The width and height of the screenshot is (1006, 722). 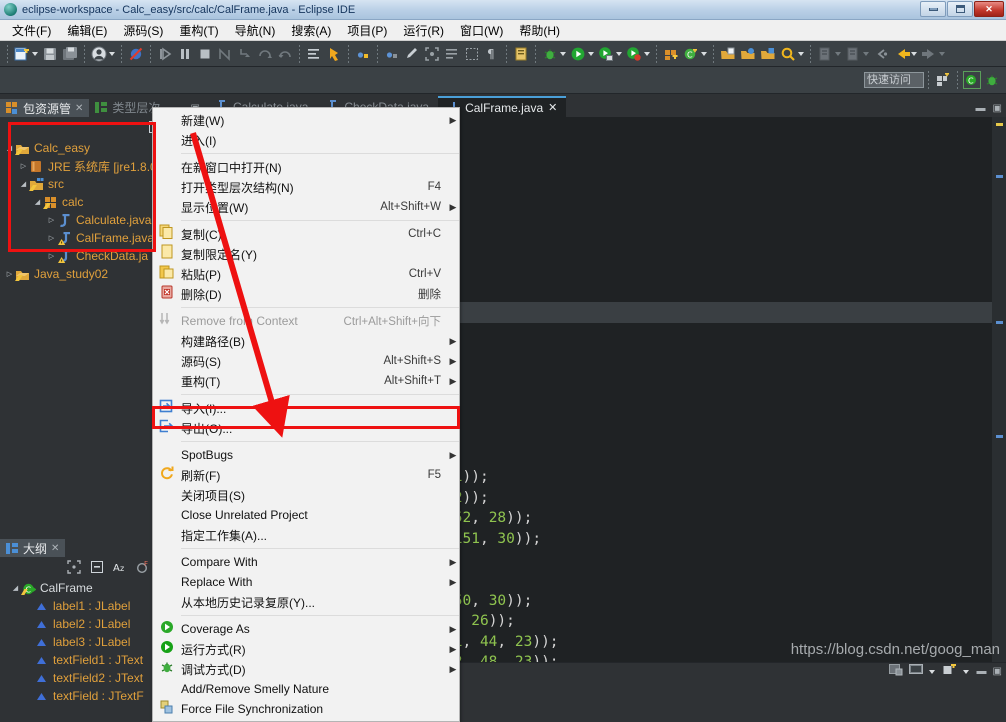 I want to click on context-menu-item: 打开类型层次结构(N) F4, so click(x=306, y=187).